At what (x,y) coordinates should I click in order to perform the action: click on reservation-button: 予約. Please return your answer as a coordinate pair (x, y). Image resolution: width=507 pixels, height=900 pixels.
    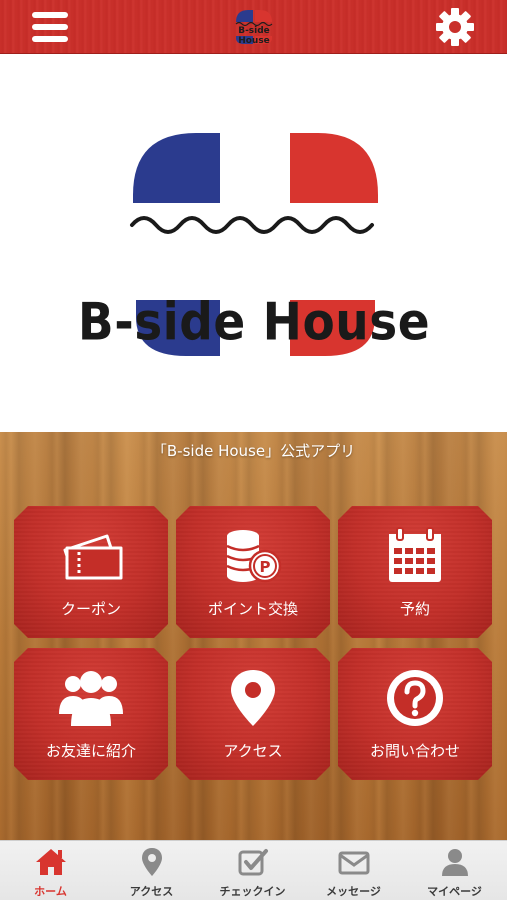
    Looking at the image, I should click on (415, 572).